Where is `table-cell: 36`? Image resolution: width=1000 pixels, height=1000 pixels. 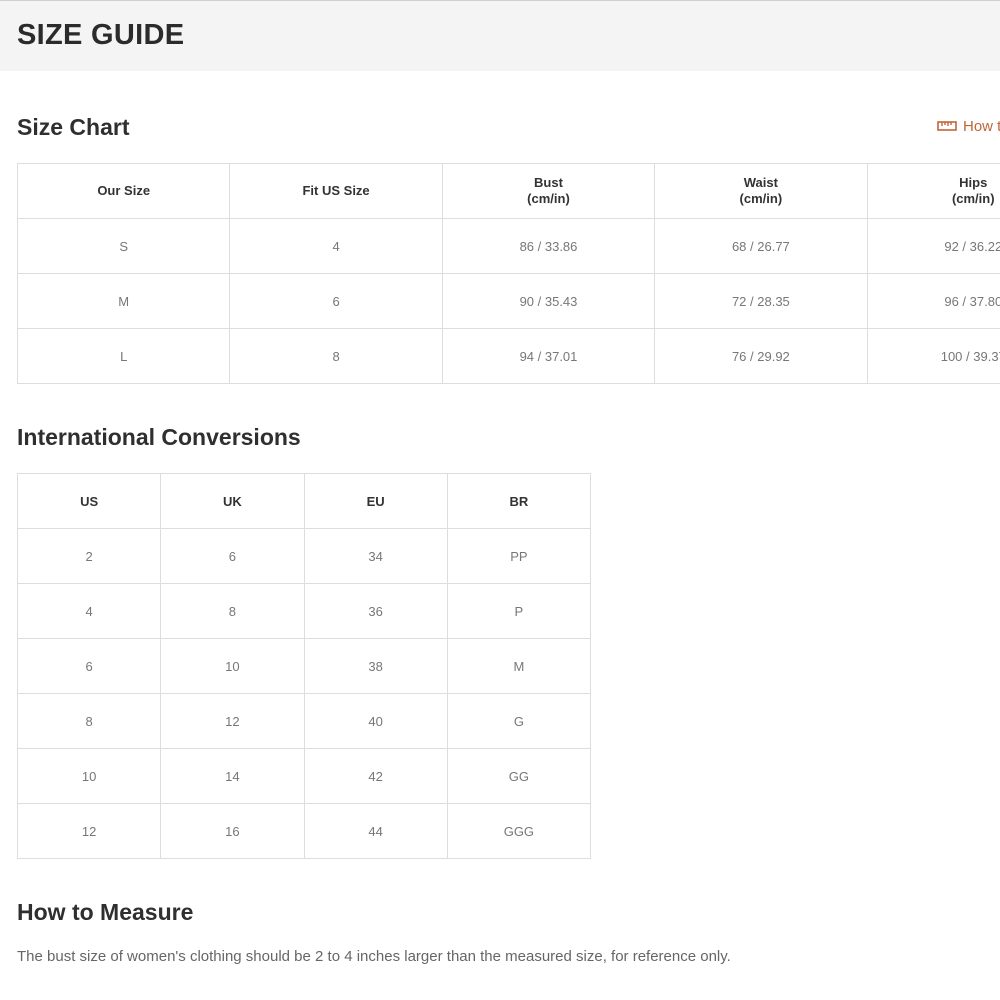
table-cell: 36 is located at coordinates (375, 611).